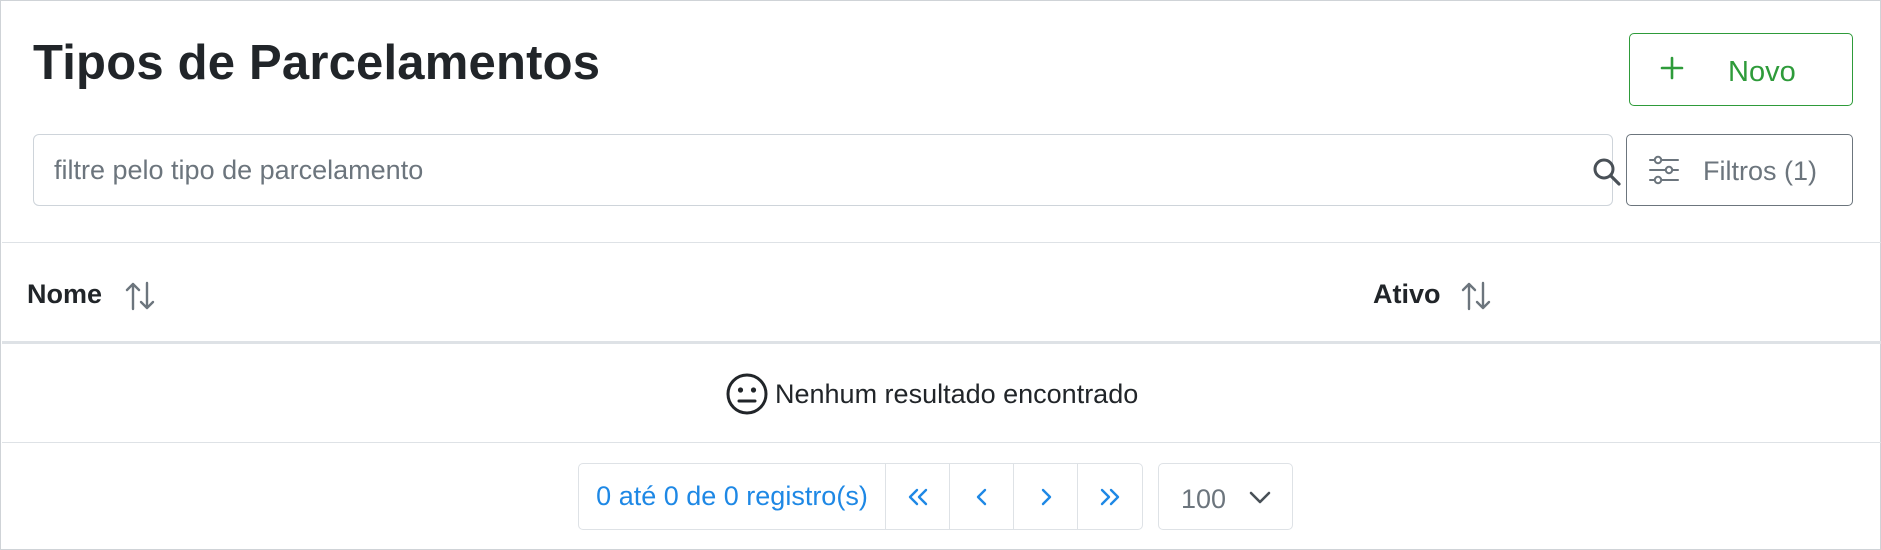  I want to click on previous-page-button, so click(982, 496).